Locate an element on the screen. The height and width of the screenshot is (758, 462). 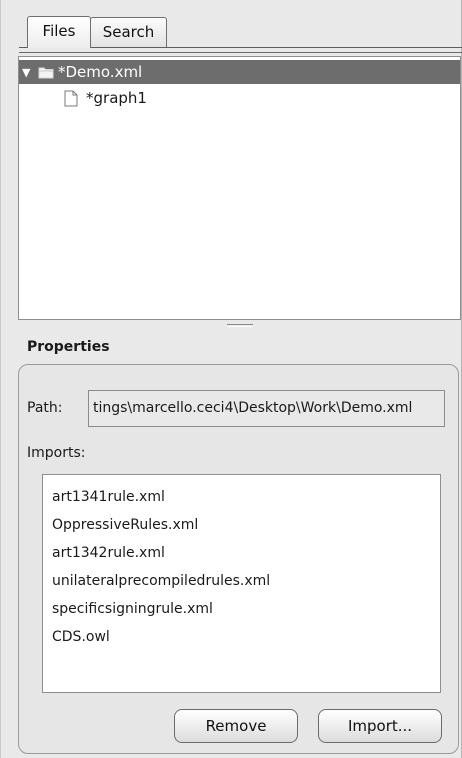
list-item: art1342rule.xml is located at coordinates (241, 553).